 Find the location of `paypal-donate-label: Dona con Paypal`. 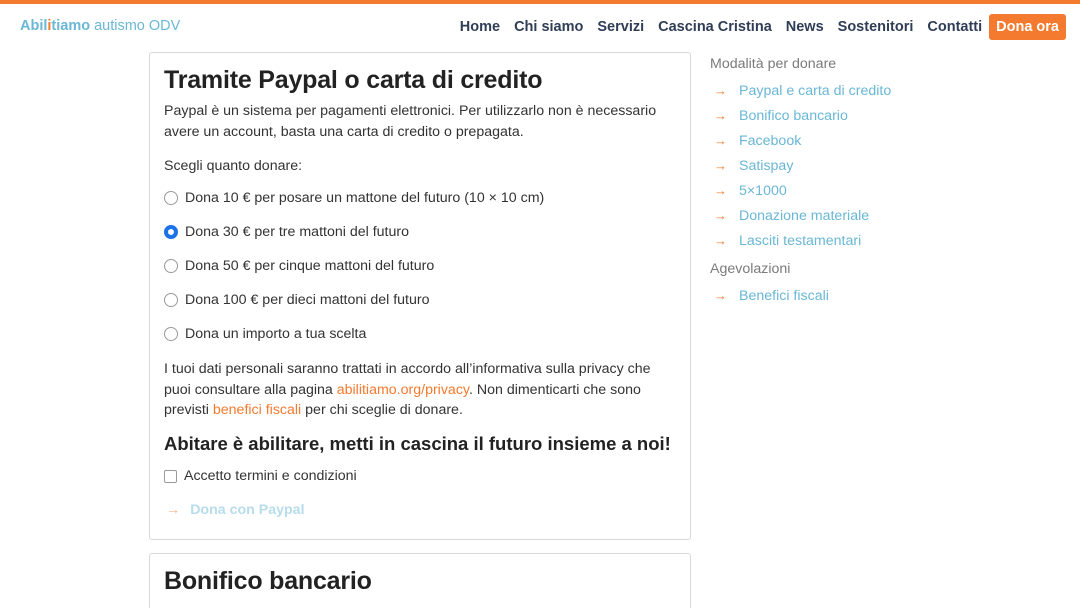

paypal-donate-label: Dona con Paypal is located at coordinates (247, 510).